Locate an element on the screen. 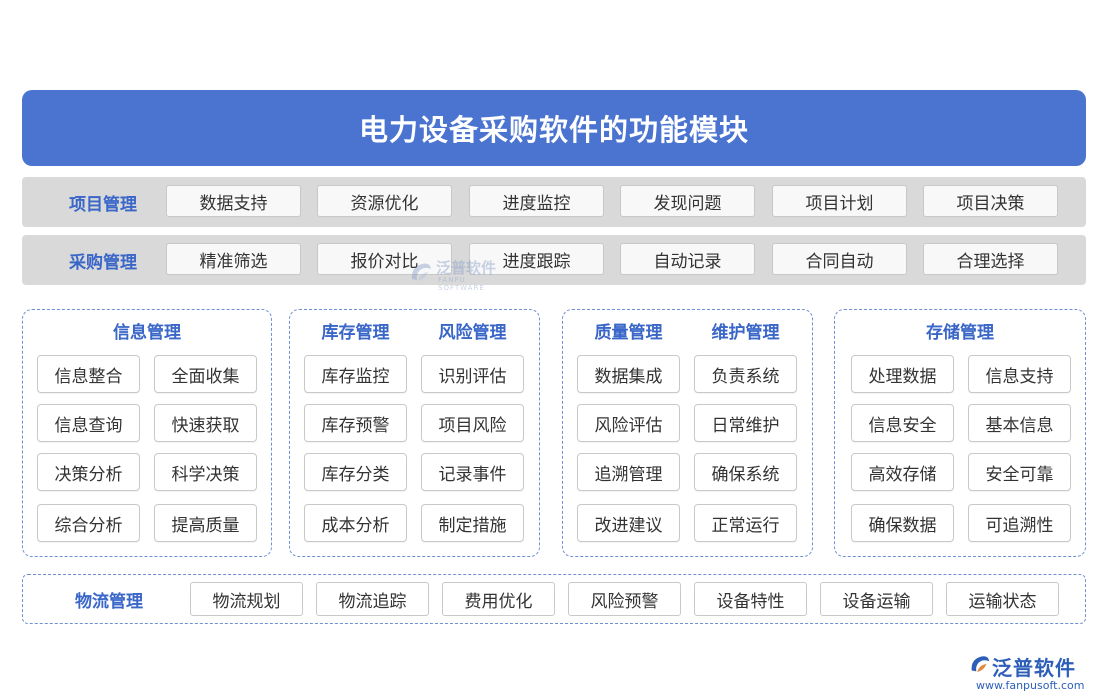 The width and height of the screenshot is (1100, 700). band-item: 费用优化 is located at coordinates (498, 599).